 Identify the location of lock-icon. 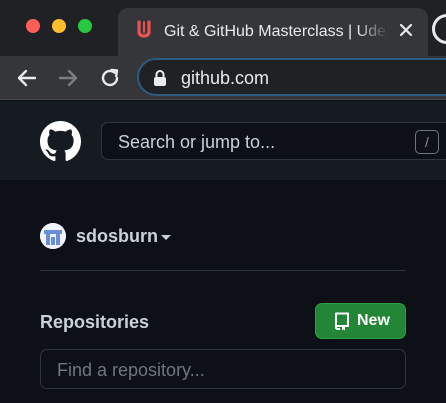
(160, 78).